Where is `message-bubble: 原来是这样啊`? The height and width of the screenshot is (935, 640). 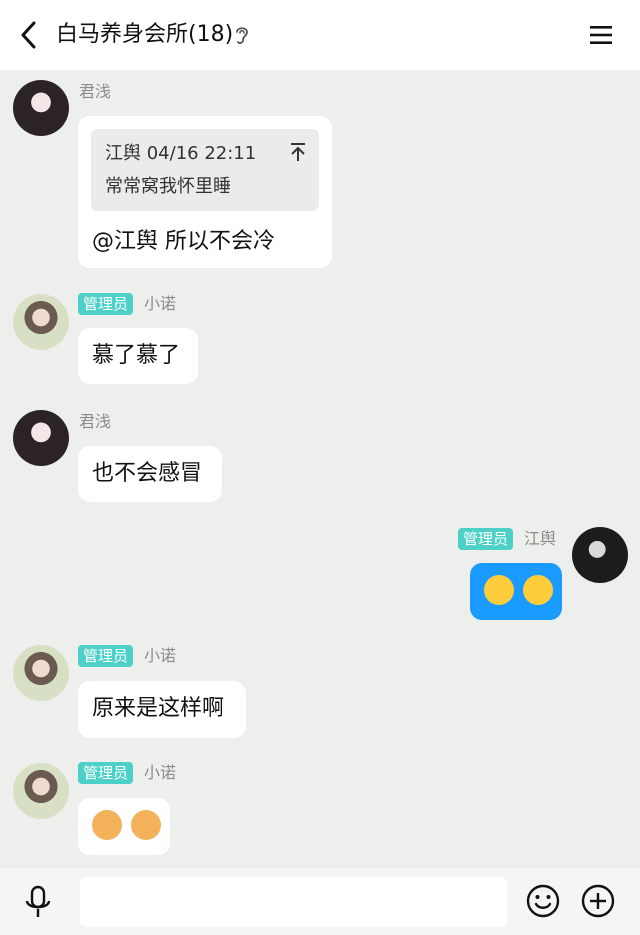
message-bubble: 原来是这样啊 is located at coordinates (162, 709).